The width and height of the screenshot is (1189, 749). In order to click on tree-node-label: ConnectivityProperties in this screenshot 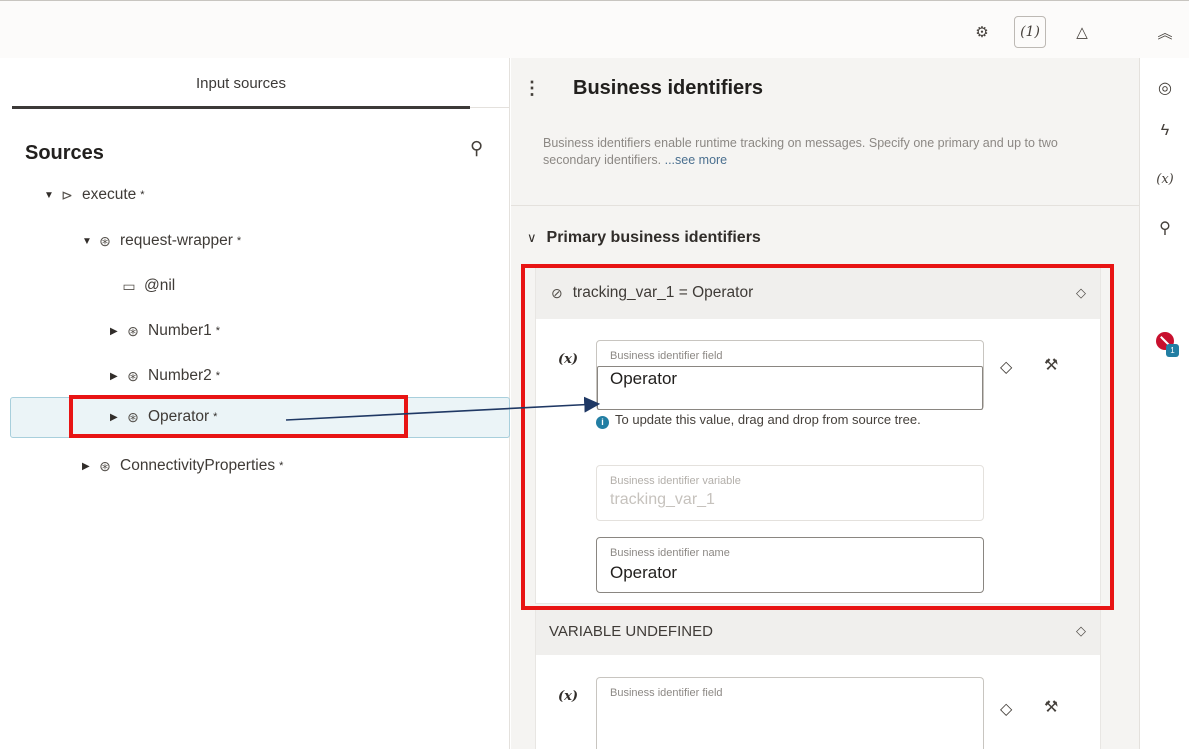, I will do `click(198, 465)`.